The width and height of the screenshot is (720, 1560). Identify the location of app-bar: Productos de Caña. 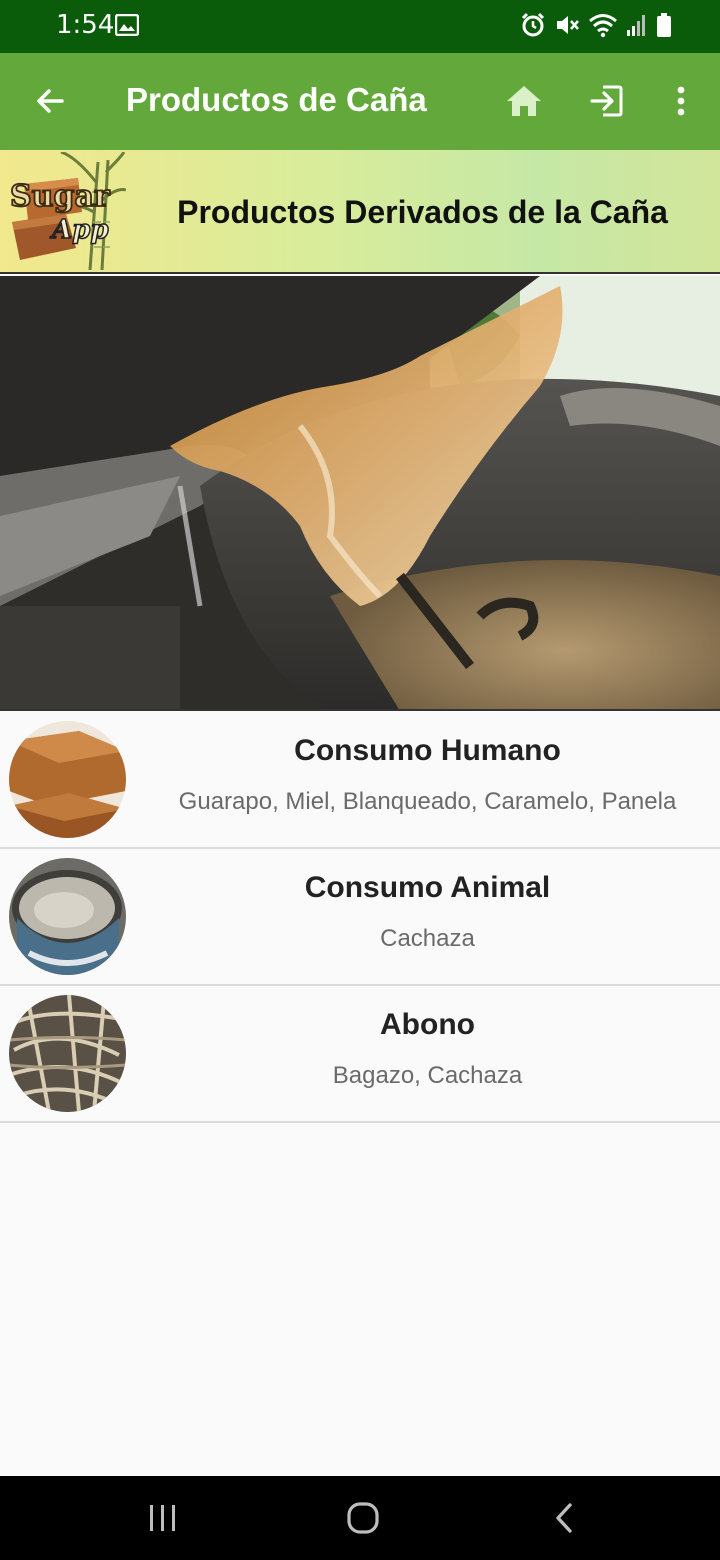
(360, 101).